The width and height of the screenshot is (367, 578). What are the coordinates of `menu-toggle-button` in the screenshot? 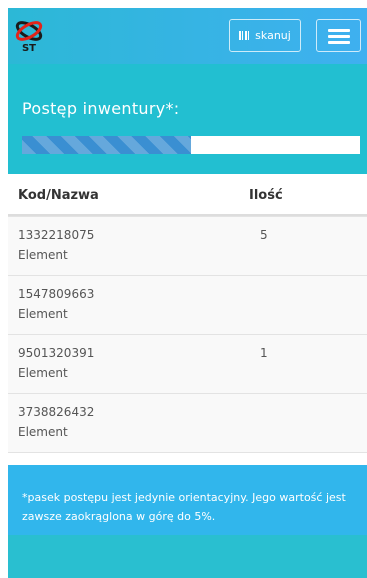 It's located at (338, 35).